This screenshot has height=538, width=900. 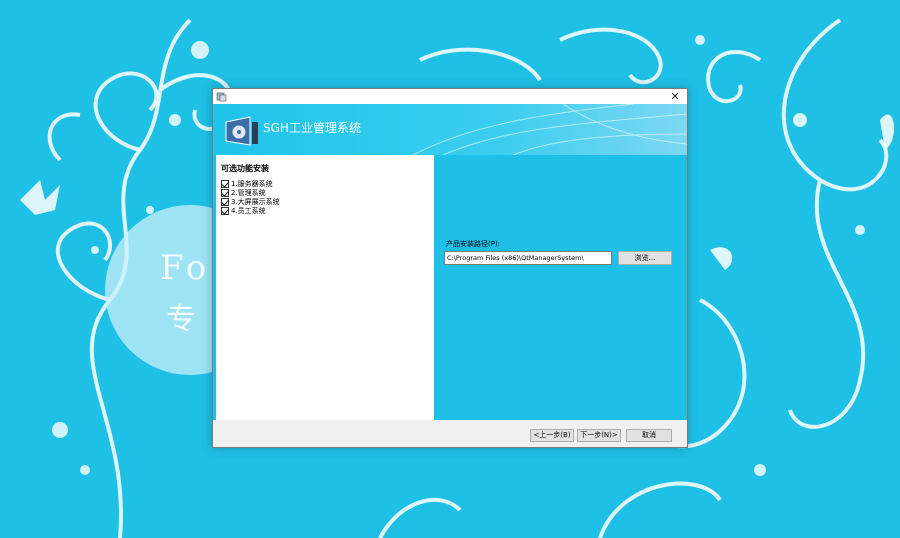 What do you see at coordinates (185, 268) in the screenshot?
I see `background-text-fo: Fo` at bounding box center [185, 268].